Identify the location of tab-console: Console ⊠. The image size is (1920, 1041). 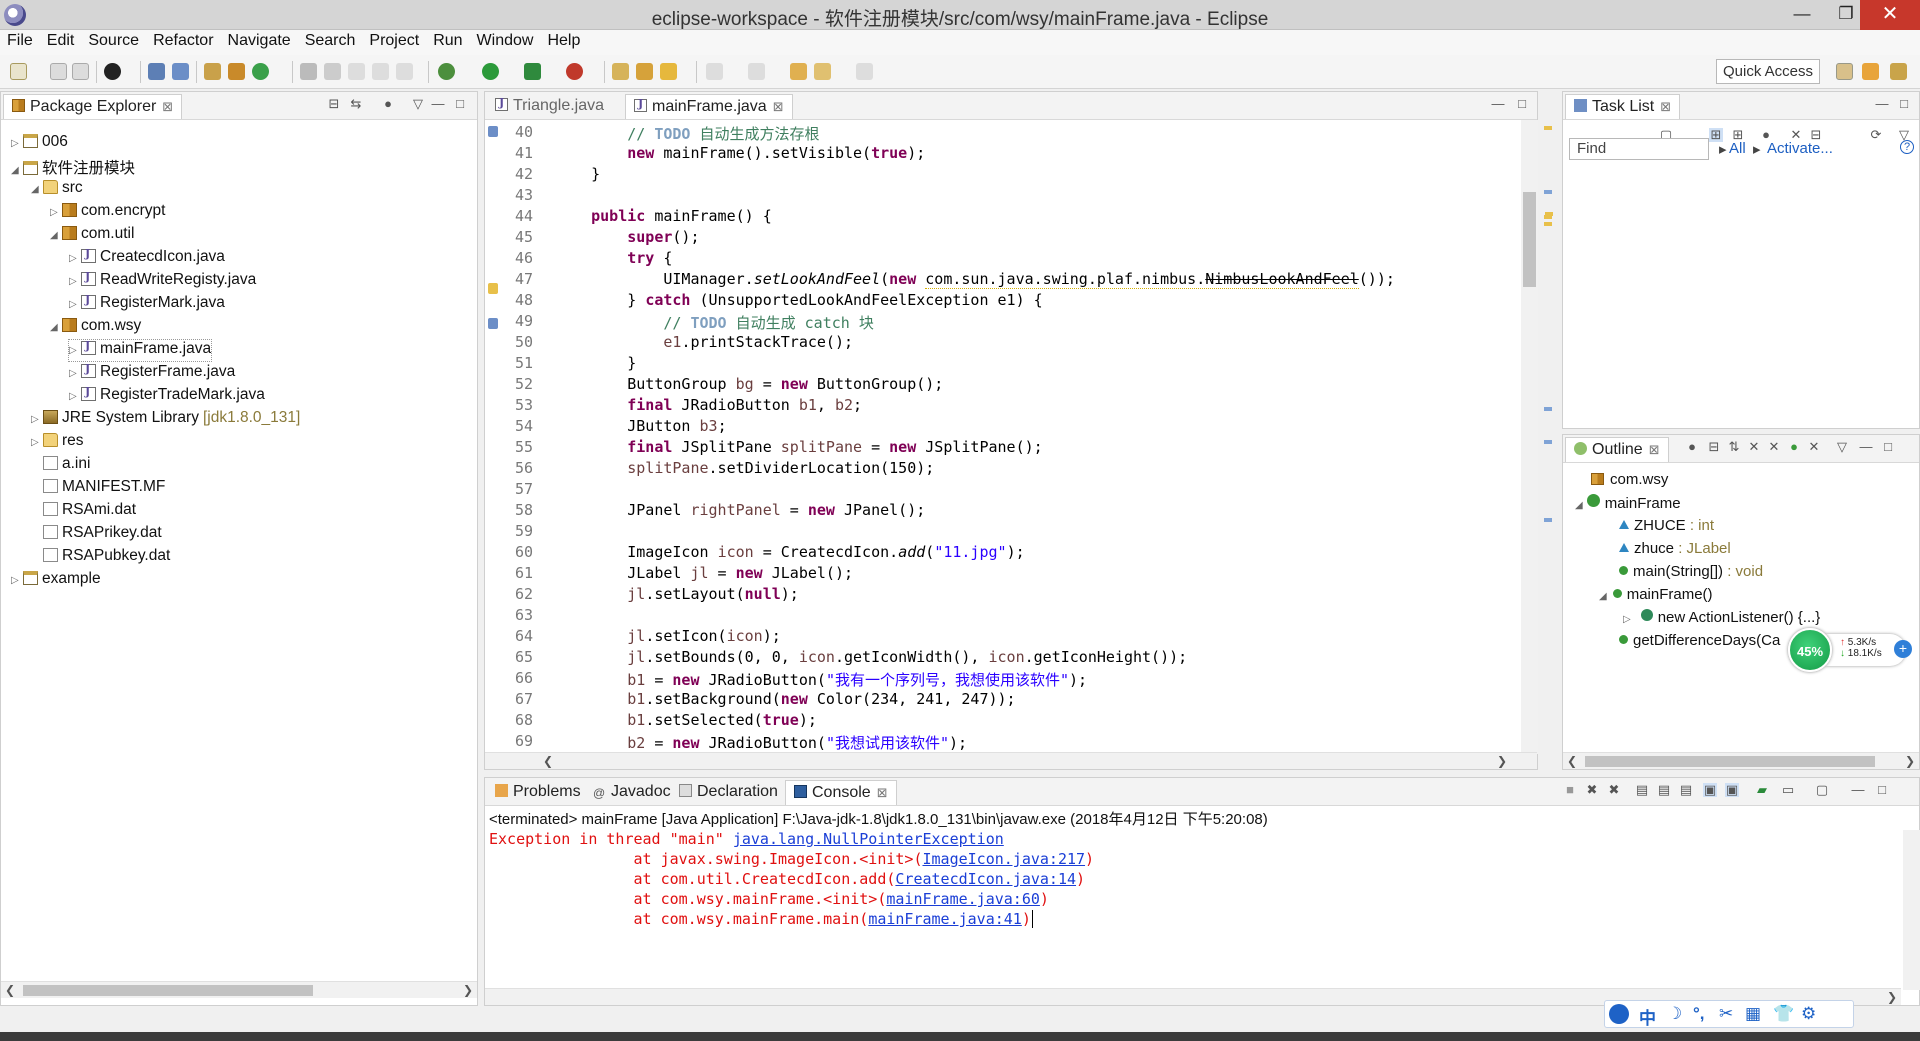
(841, 792).